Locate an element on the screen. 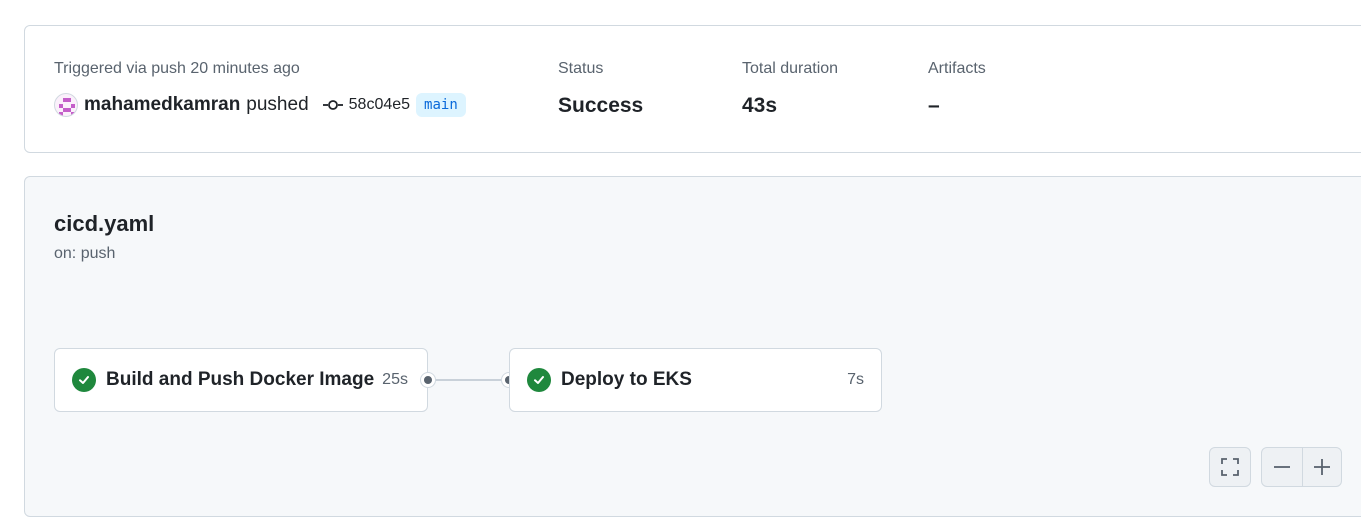 This screenshot has width=1361, height=522. trigger-row: mahamedkamran pushed 58c04e5 main is located at coordinates (260, 105).